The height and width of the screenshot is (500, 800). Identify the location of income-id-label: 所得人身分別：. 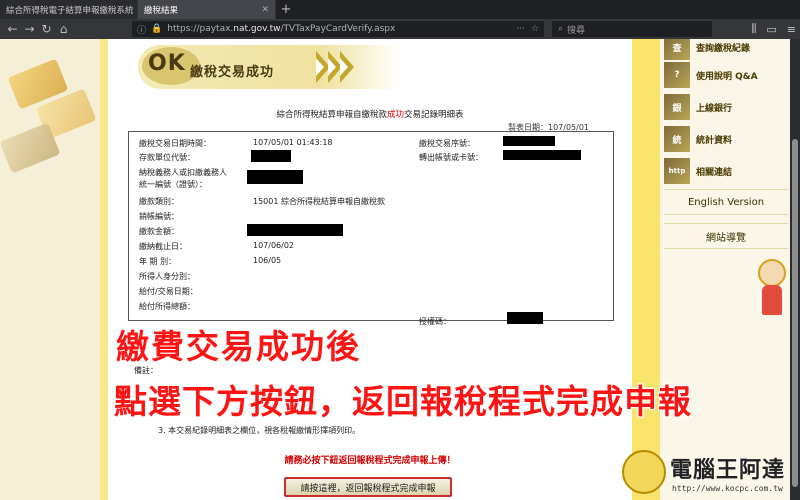
(167, 276).